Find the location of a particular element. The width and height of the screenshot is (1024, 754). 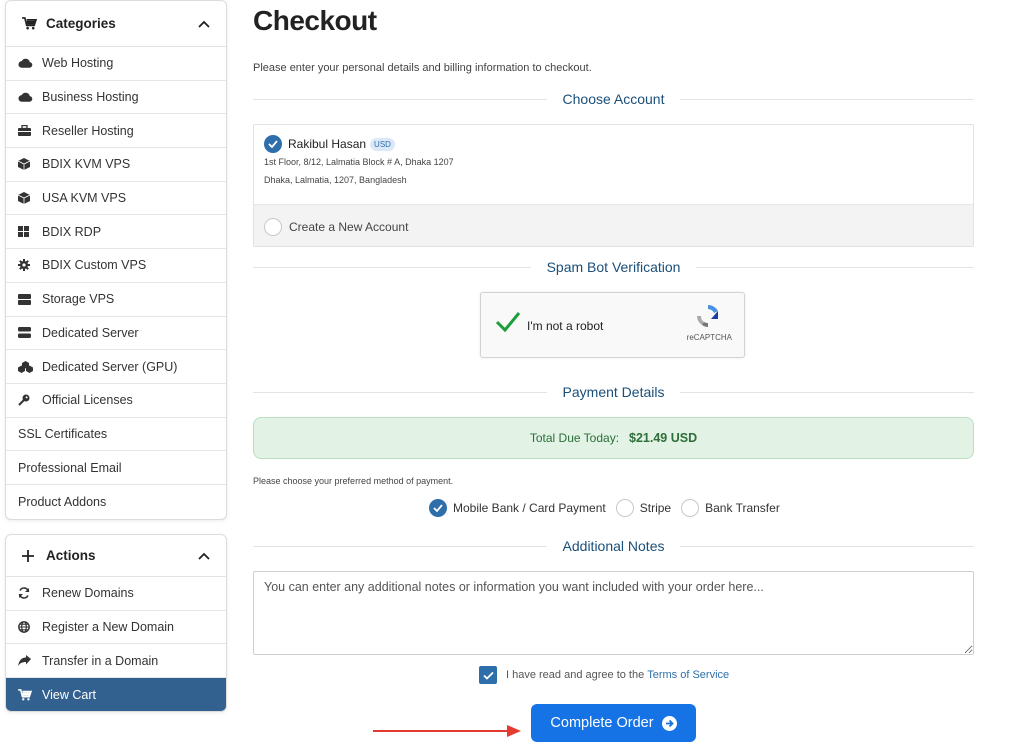

captcha-brand: reCAPTCHA is located at coordinates (709, 337).